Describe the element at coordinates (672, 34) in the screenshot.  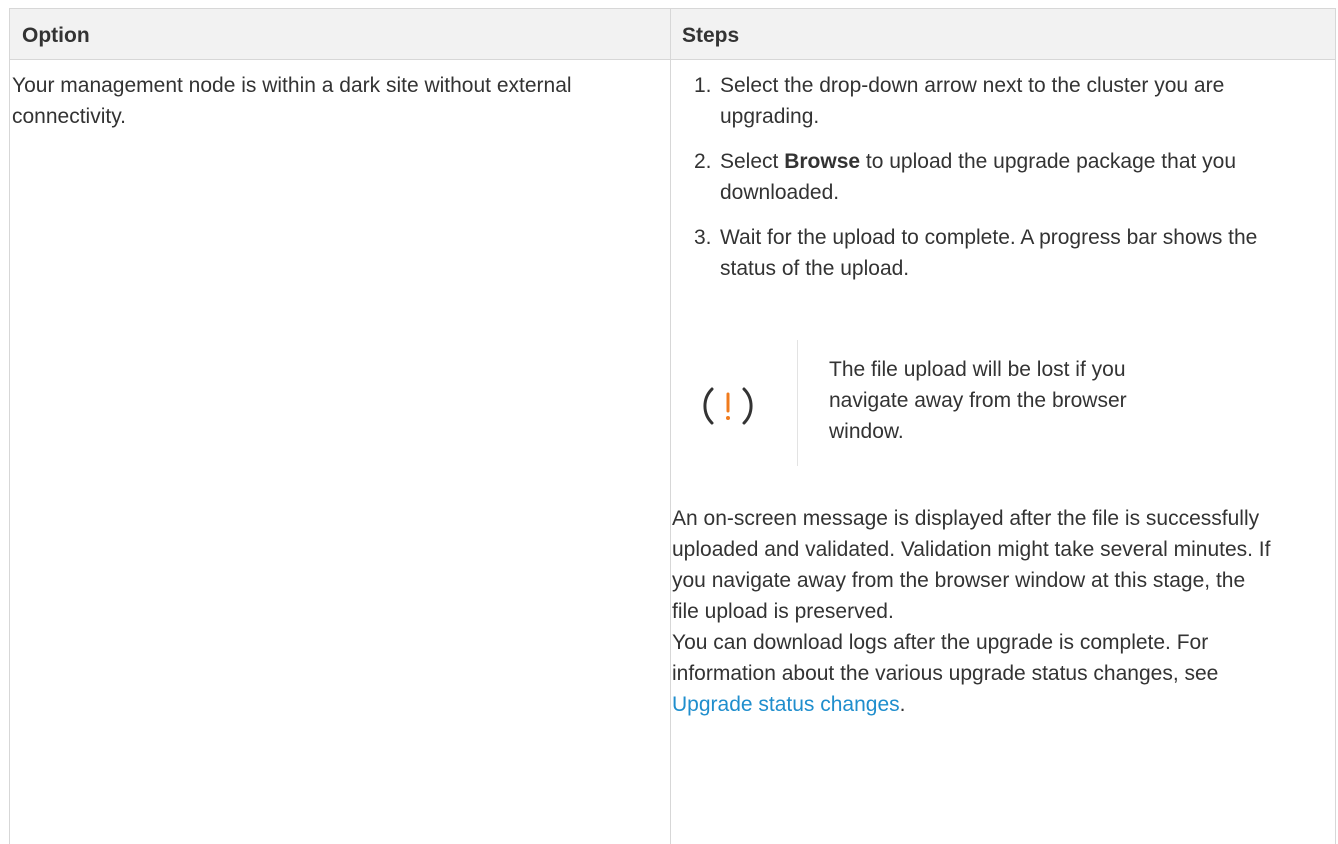
I see `table-header-row: Option Steps` at that location.